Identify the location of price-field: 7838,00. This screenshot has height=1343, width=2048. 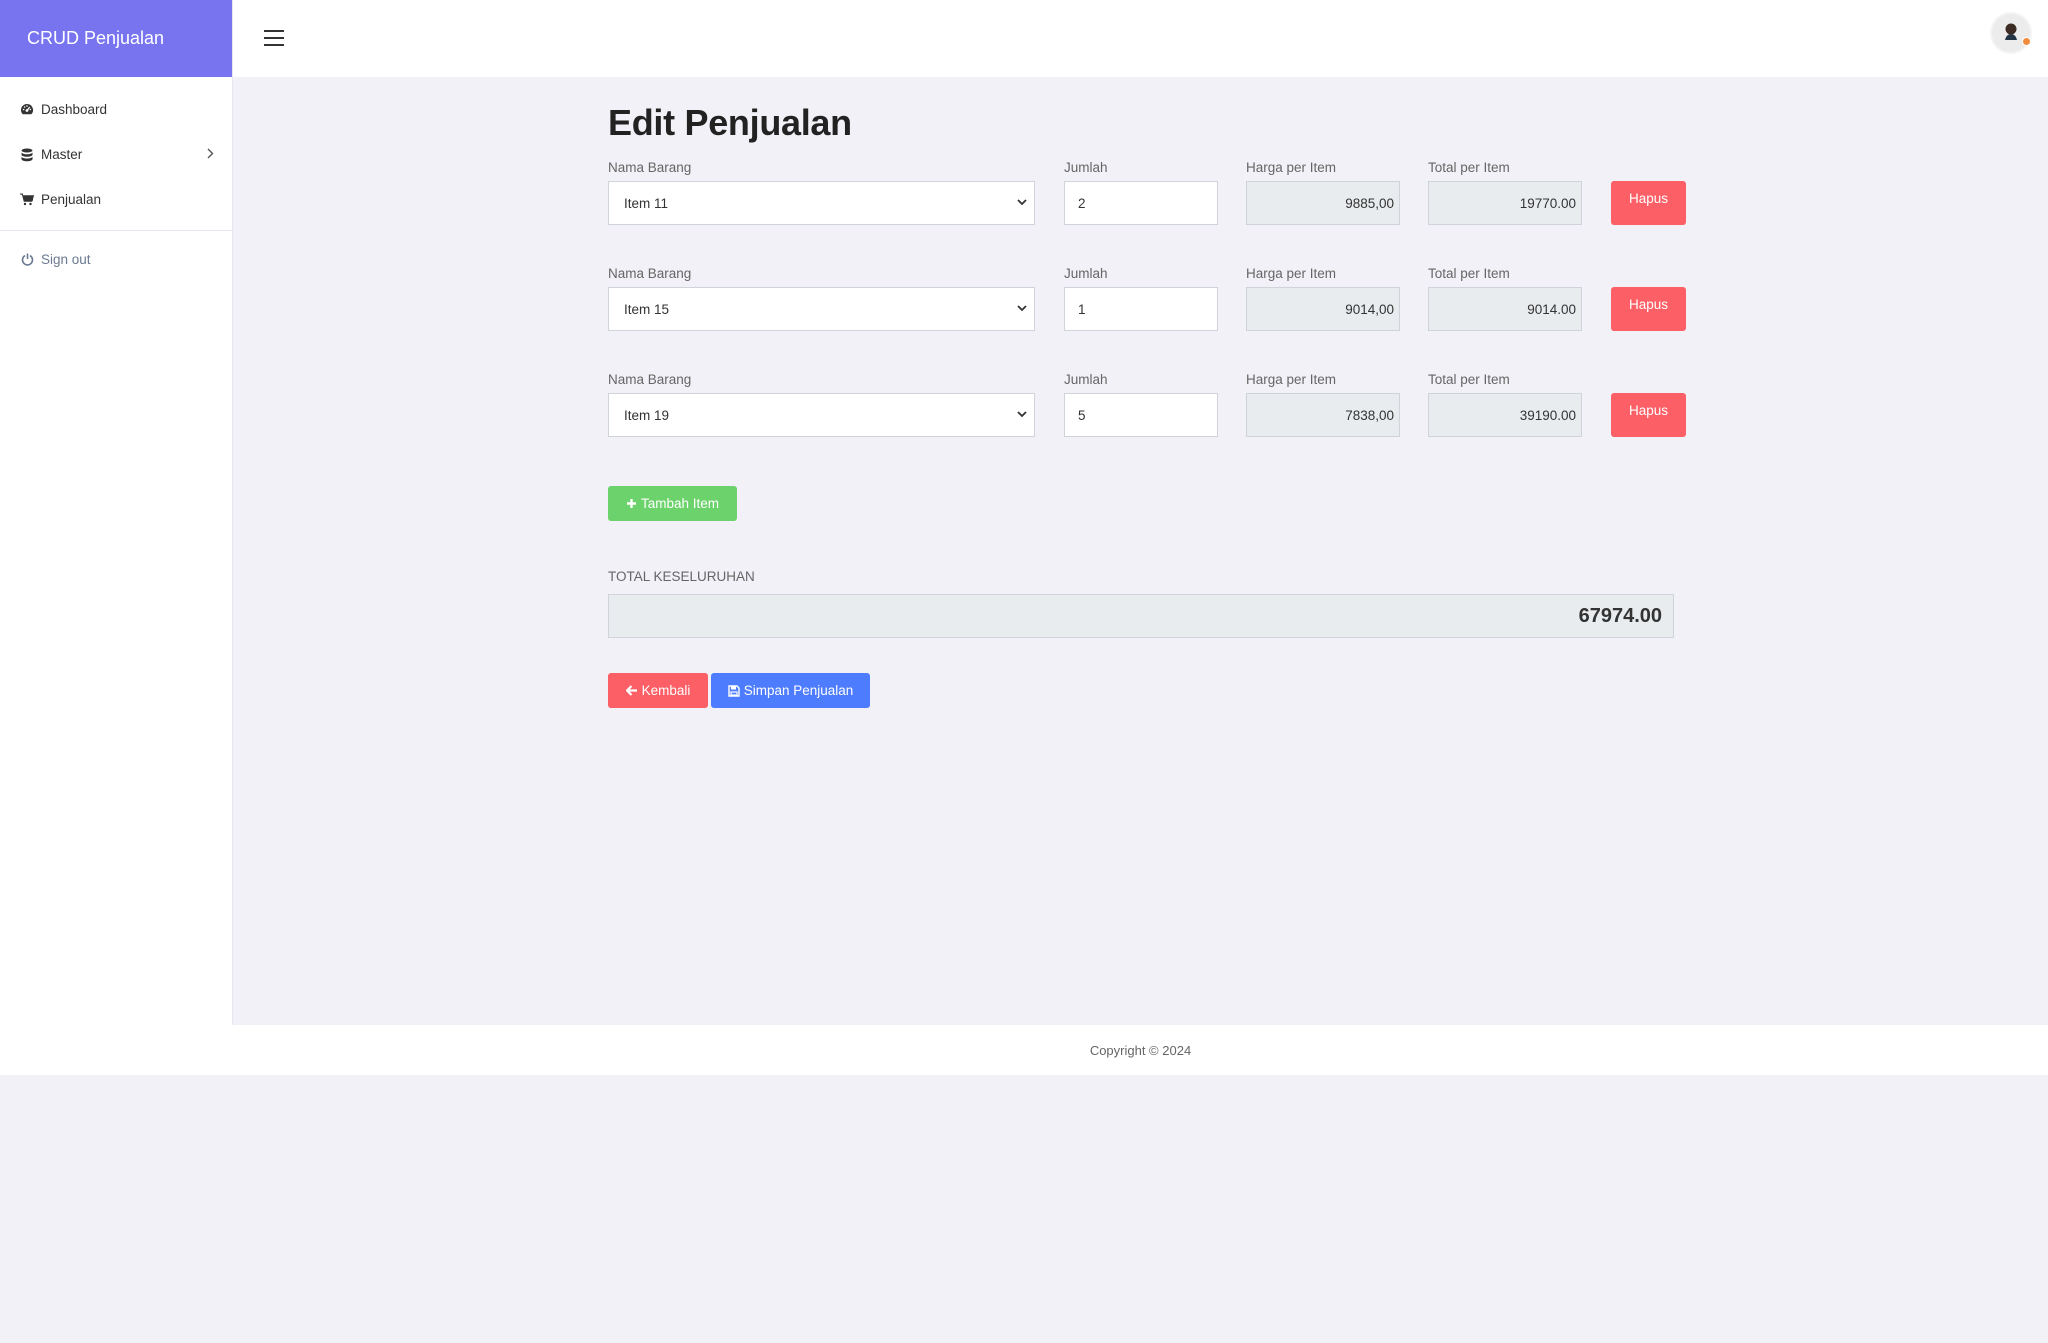
(1323, 415).